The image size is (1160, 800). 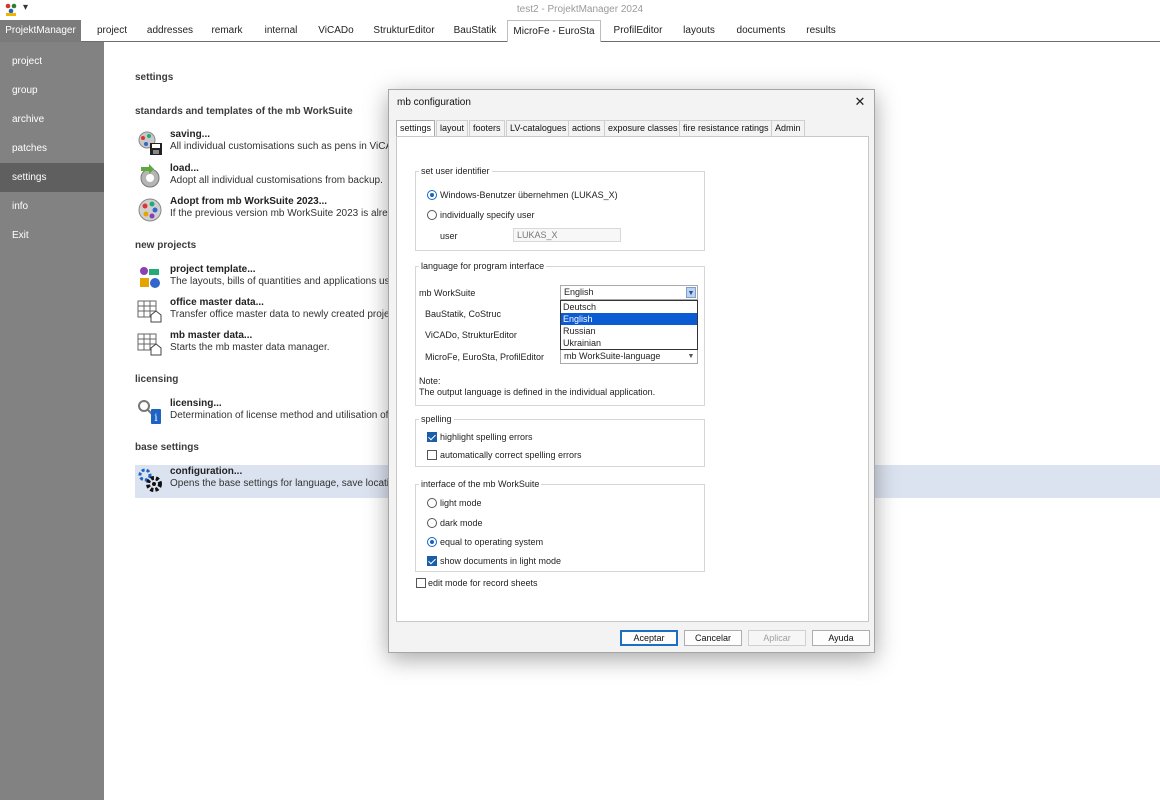 I want to click on windows-user-label: Windows-Benutzer übernehmen (LUKAS_X), so click(x=529, y=195).